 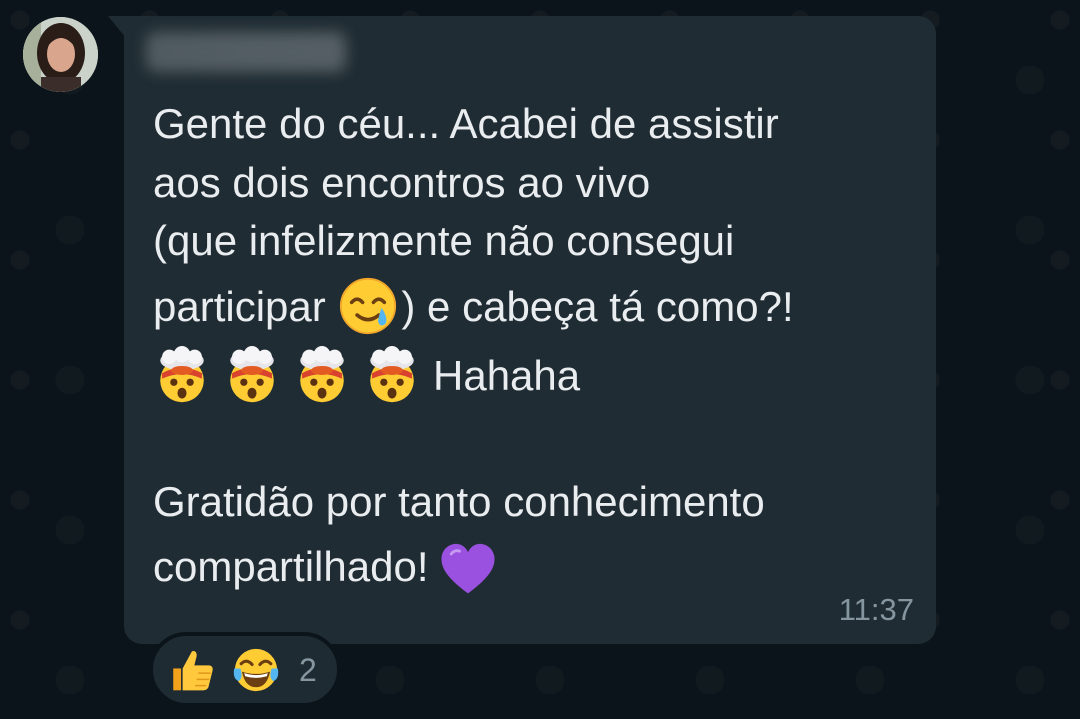 What do you see at coordinates (507, 375) in the screenshot?
I see `message-line-5-text: Hahaha` at bounding box center [507, 375].